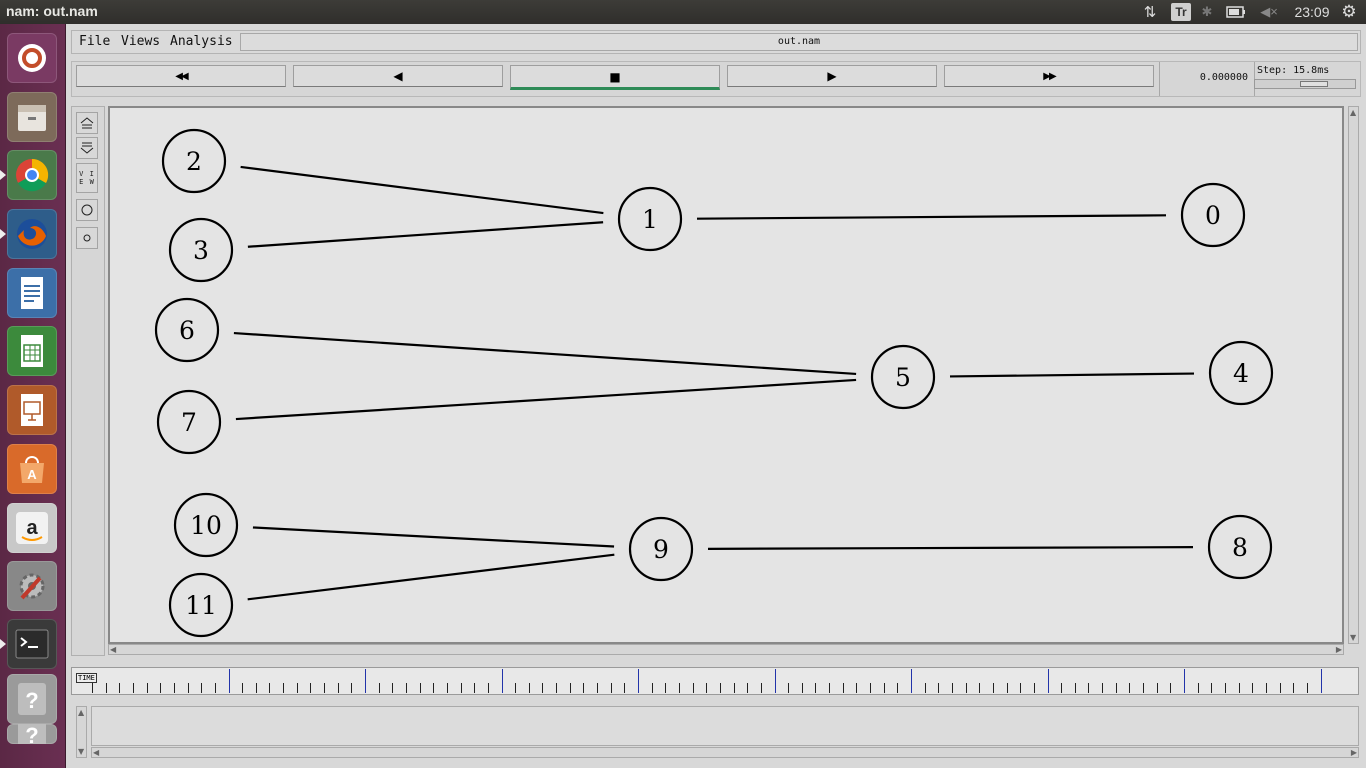  I want to click on time-display: 0.000000, so click(1207, 79).